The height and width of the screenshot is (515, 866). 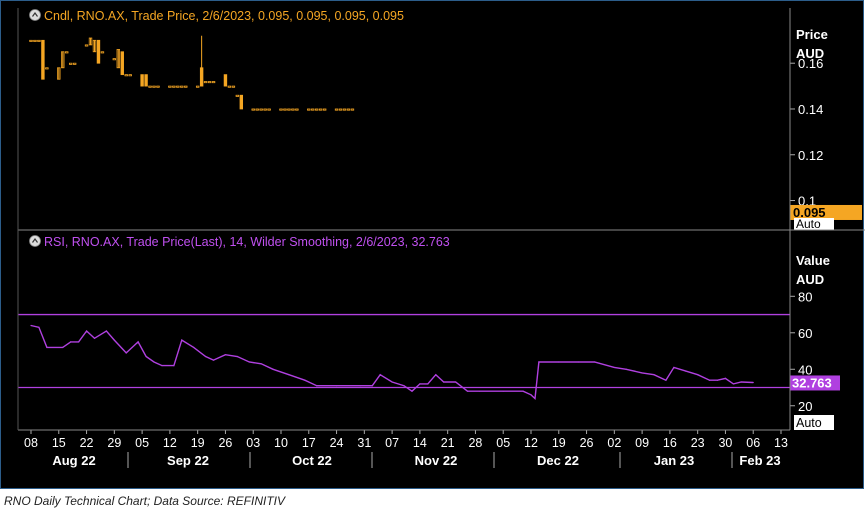 I want to click on x-tick-label: 26, so click(x=587, y=443).